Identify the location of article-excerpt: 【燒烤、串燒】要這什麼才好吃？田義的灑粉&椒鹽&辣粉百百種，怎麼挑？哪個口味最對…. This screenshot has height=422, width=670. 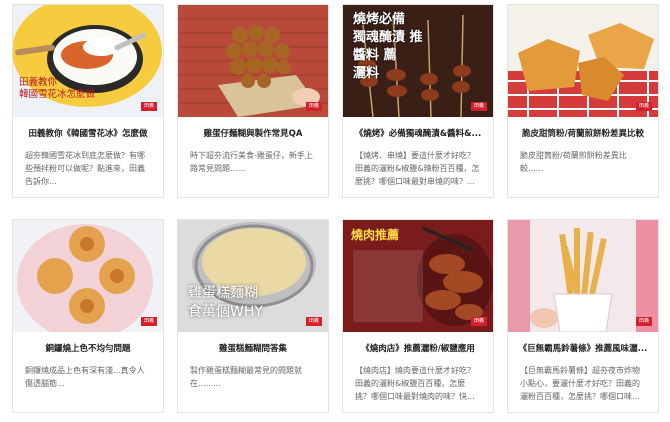
(417, 168).